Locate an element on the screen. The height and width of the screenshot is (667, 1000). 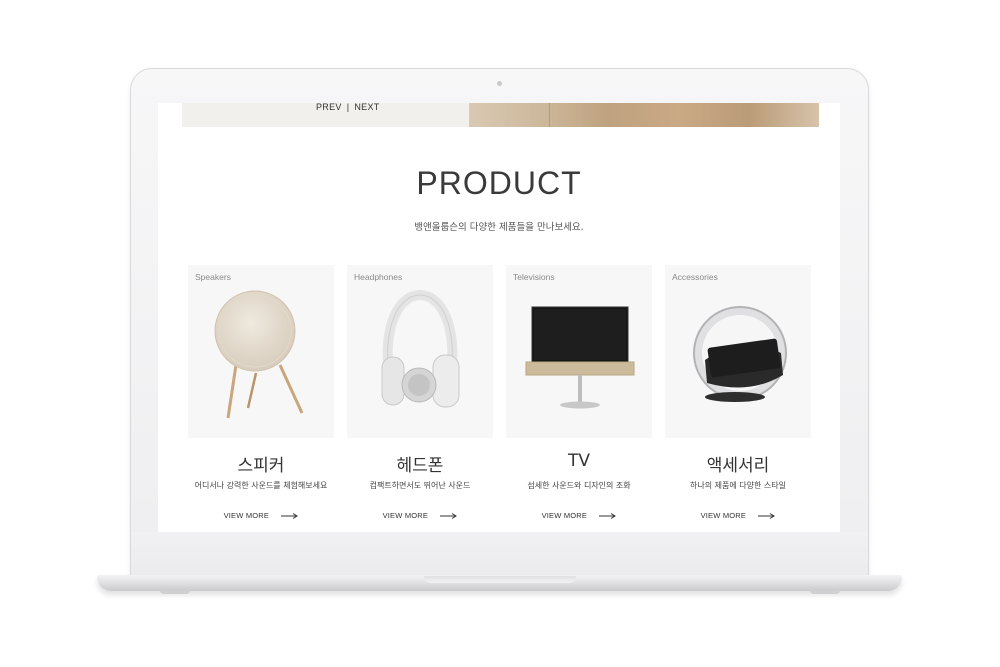
product-category: Speakers is located at coordinates (213, 277).